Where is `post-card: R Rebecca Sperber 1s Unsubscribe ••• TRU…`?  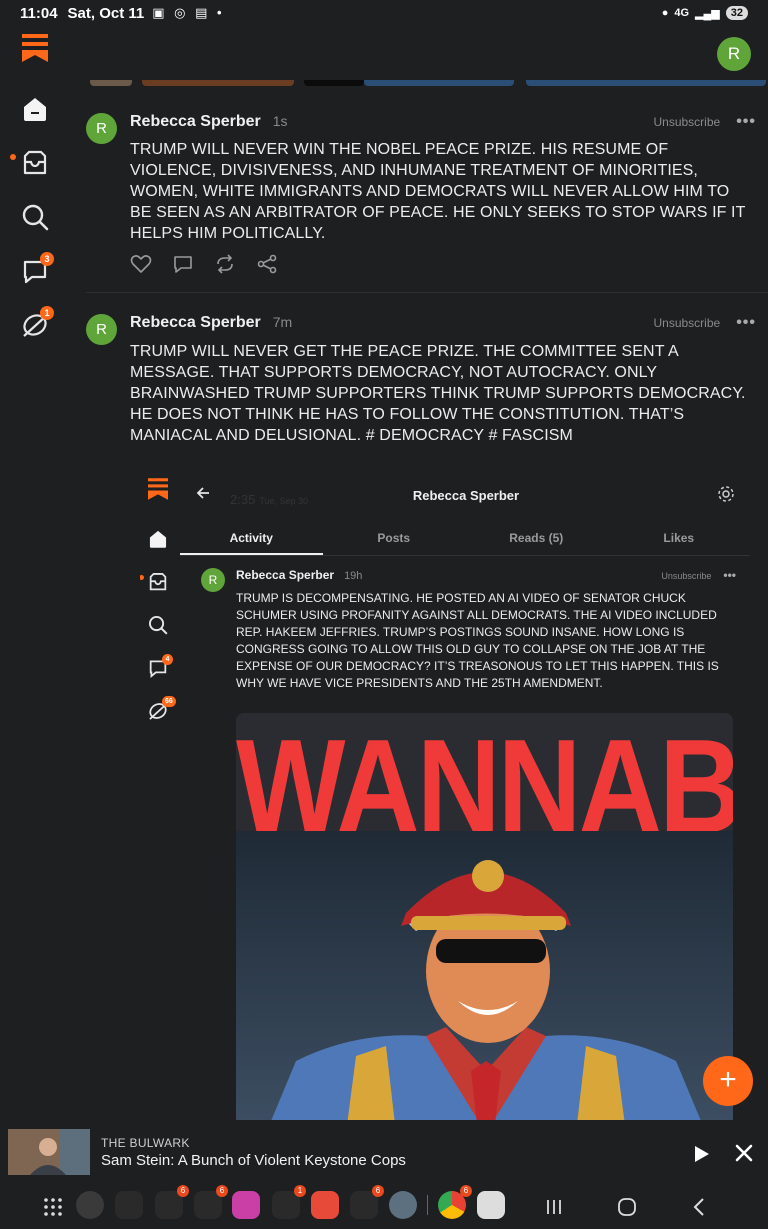
post-card: R Rebecca Sperber 1s Unsubscribe ••• TRU… is located at coordinates (422, 198).